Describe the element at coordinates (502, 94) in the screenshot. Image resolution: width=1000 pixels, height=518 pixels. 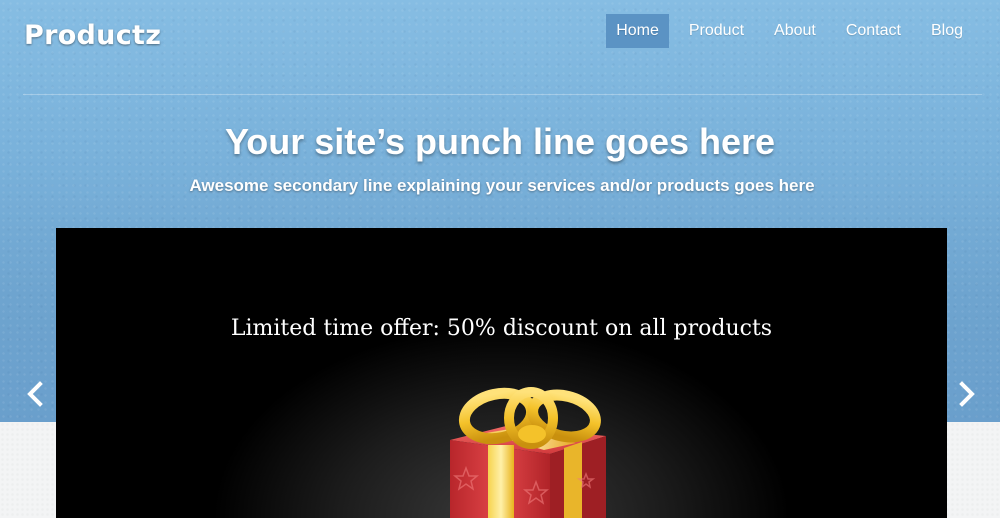
I see `header-divider` at that location.